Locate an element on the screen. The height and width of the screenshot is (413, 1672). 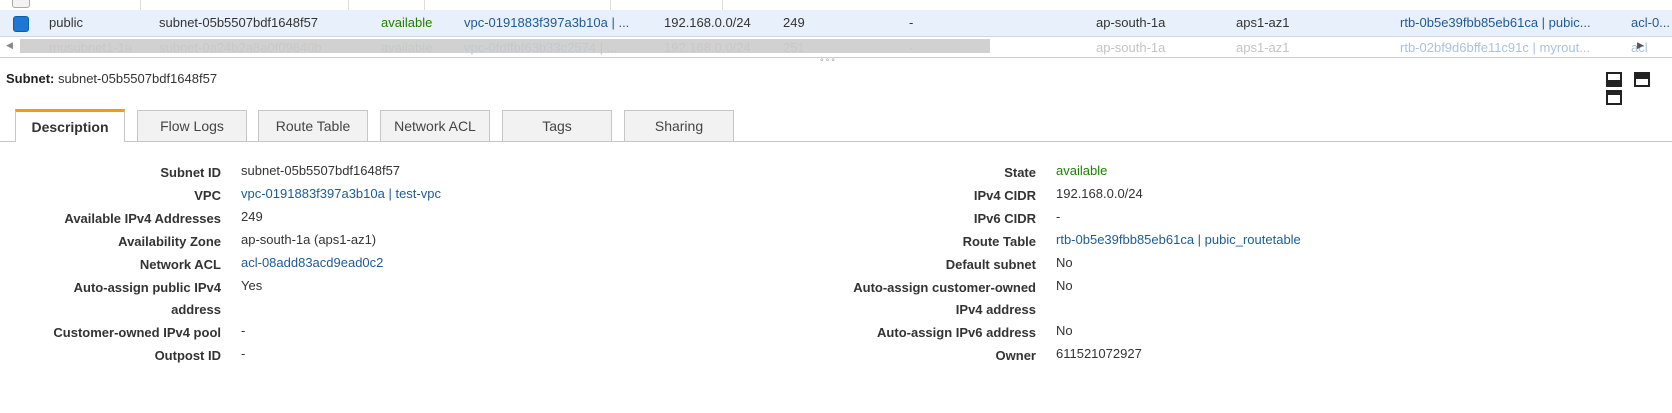
cell-state: available is located at coordinates (407, 22).